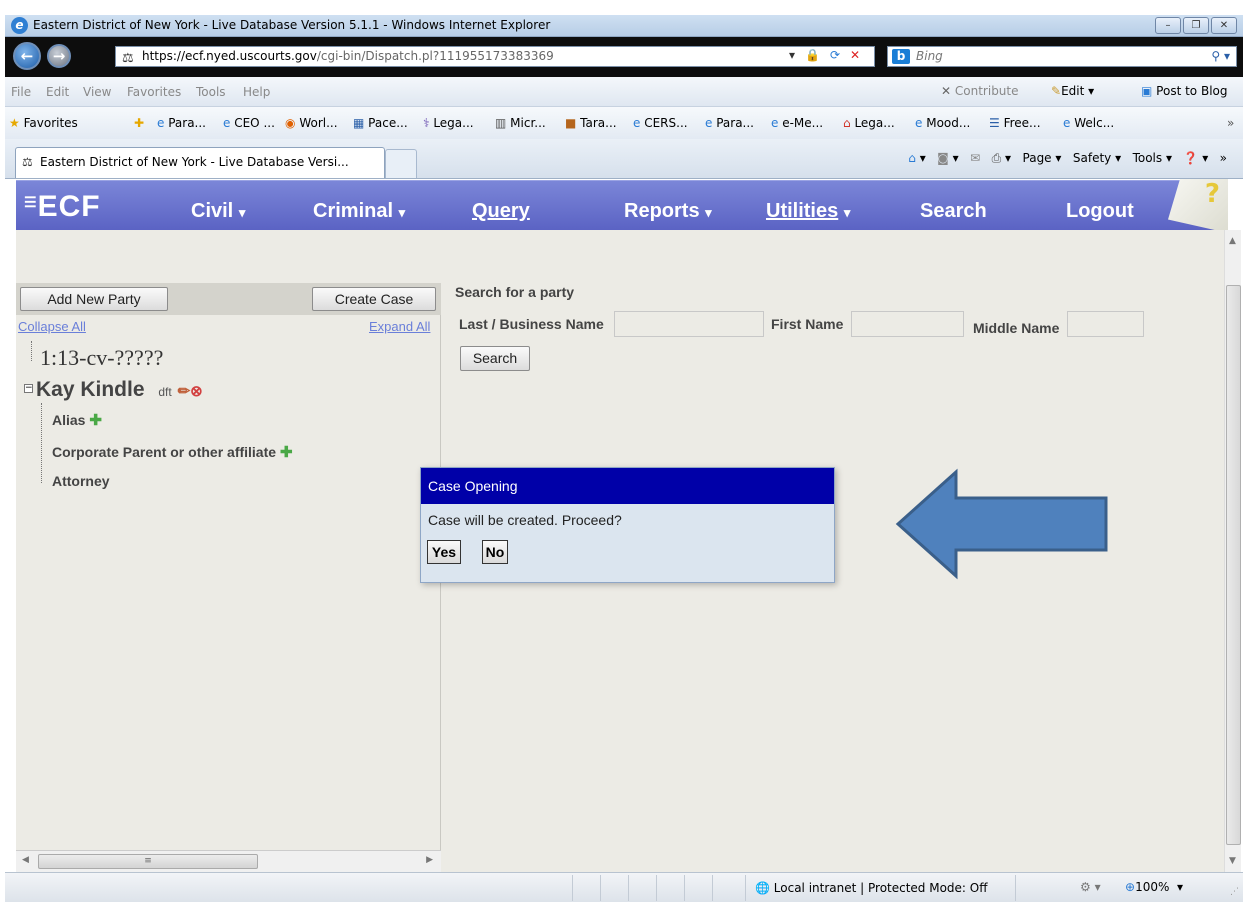 The image size is (1249, 902). I want to click on add-favorite-icon: ✚, so click(139, 123).